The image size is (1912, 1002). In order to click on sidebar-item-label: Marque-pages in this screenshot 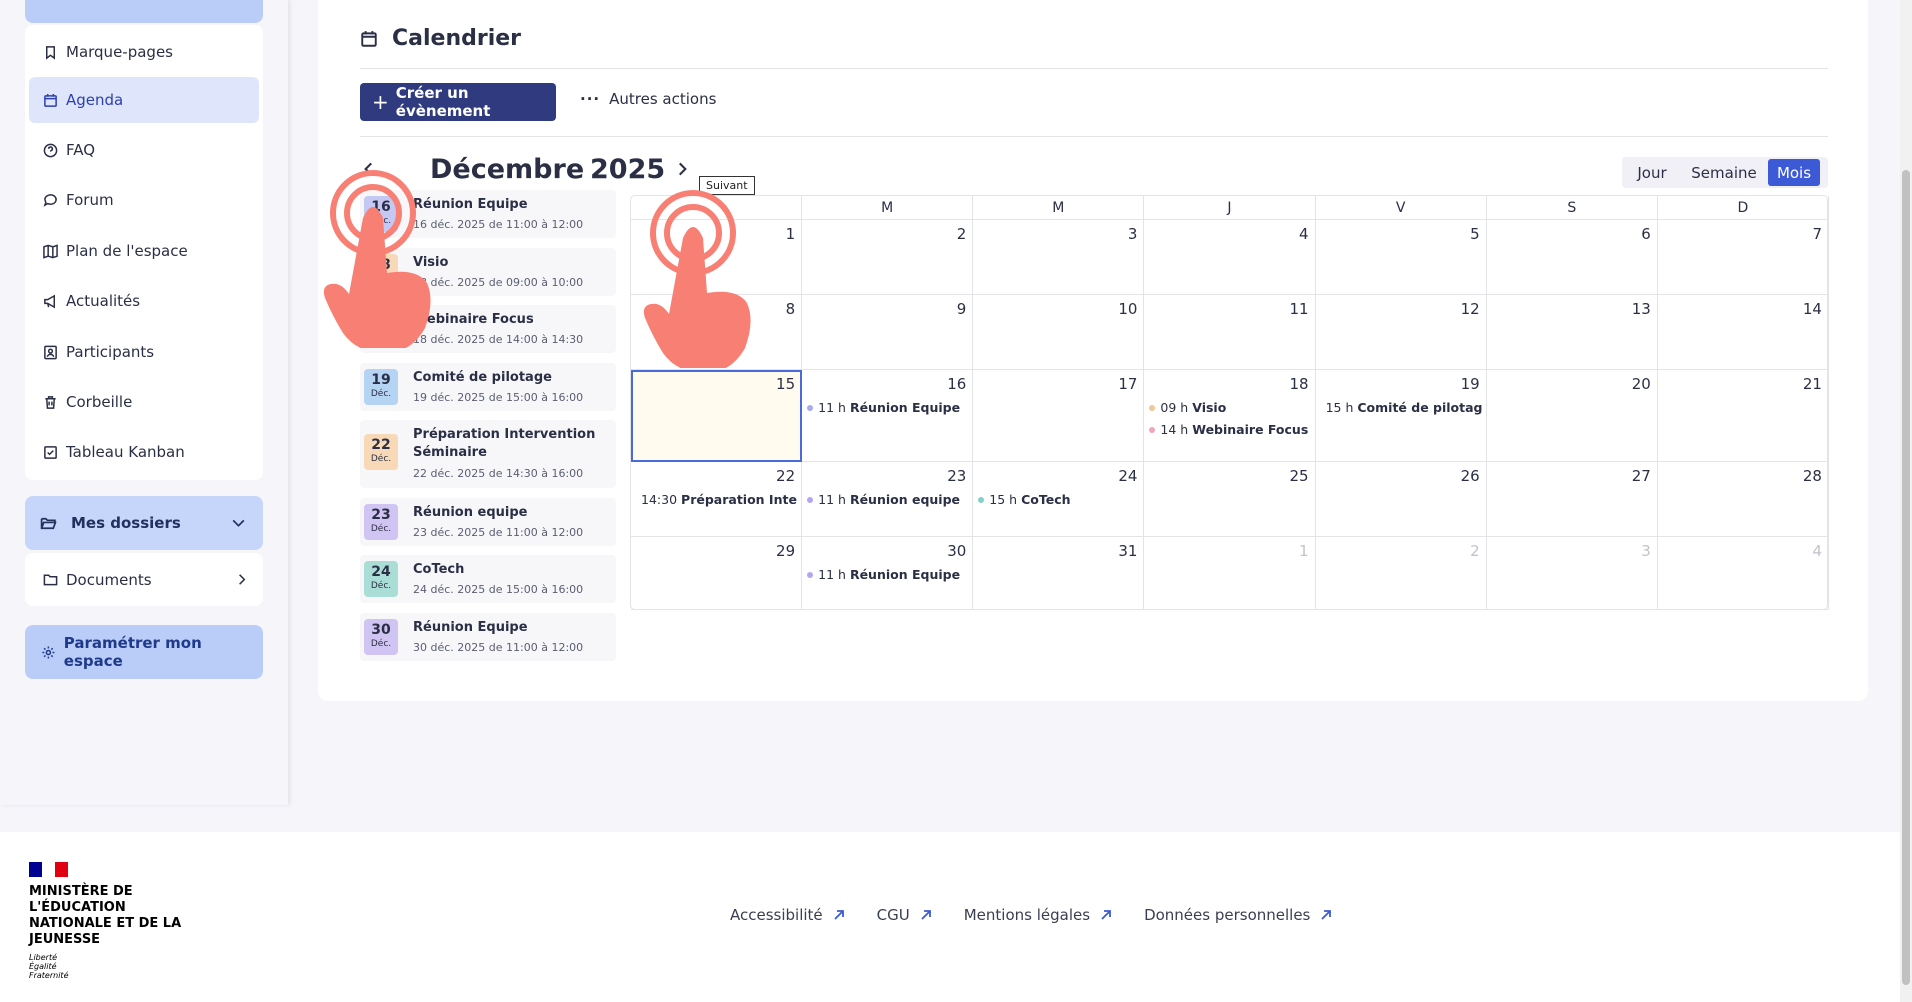, I will do `click(119, 52)`.